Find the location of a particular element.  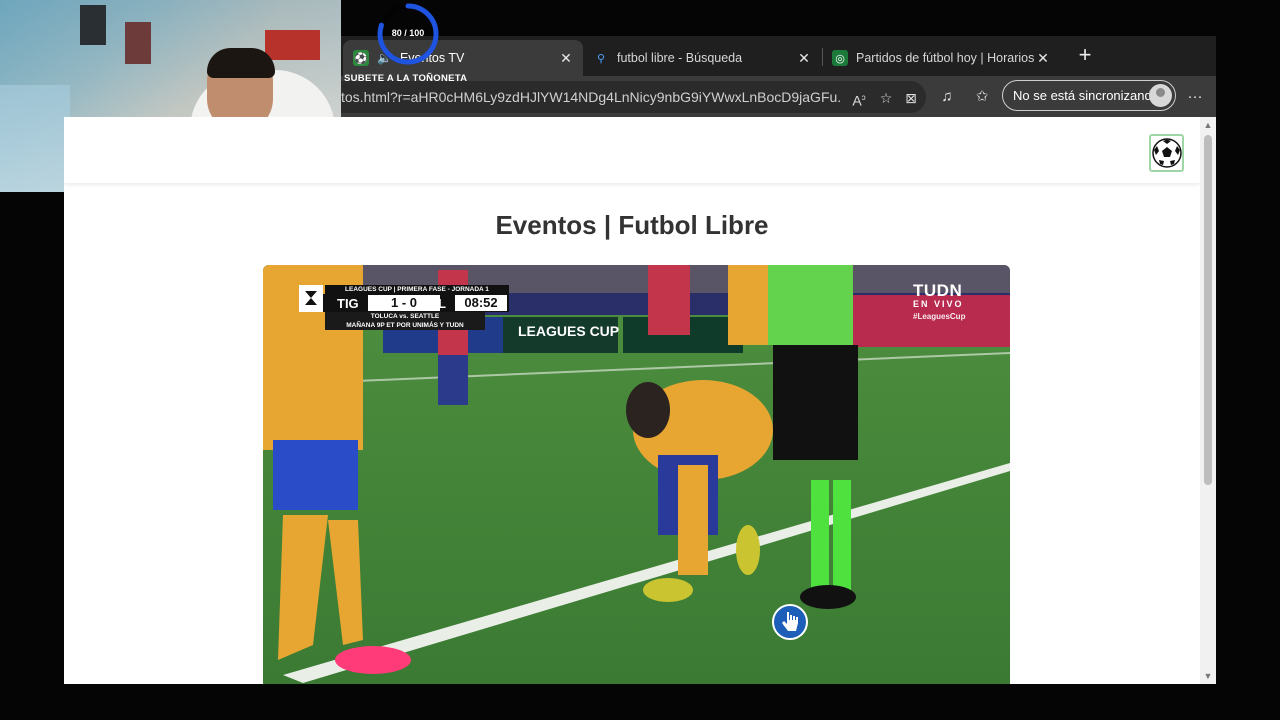

read-aloud-icon: Aↄ is located at coordinates (859, 98).